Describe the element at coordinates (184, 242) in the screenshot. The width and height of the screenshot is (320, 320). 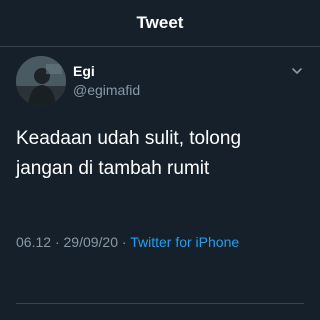
I see `tweet-source-link: Twitter for iPhone` at that location.